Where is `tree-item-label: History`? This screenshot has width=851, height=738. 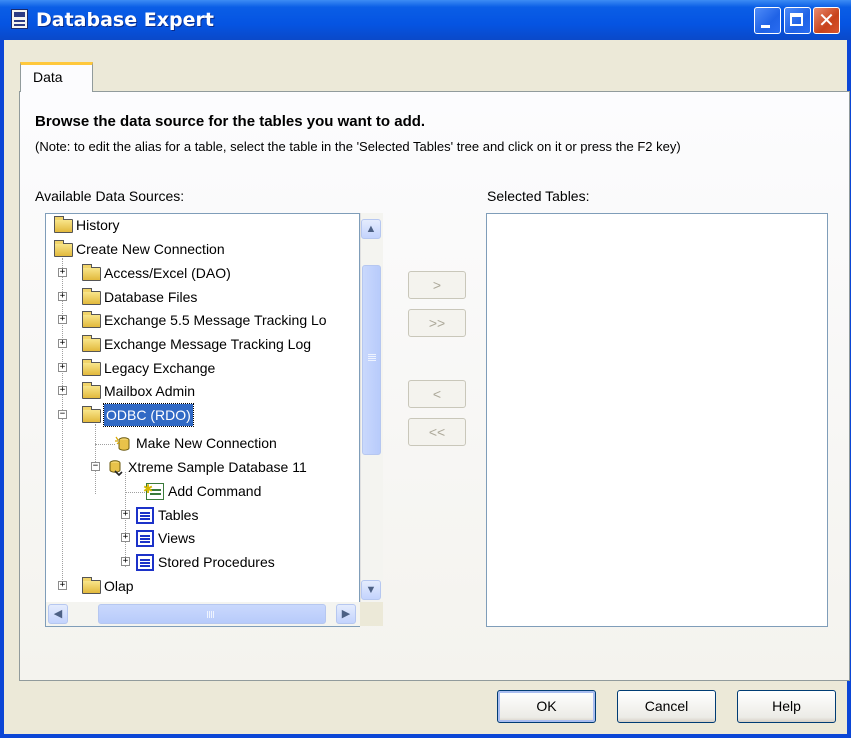
tree-item-label: History is located at coordinates (98, 225).